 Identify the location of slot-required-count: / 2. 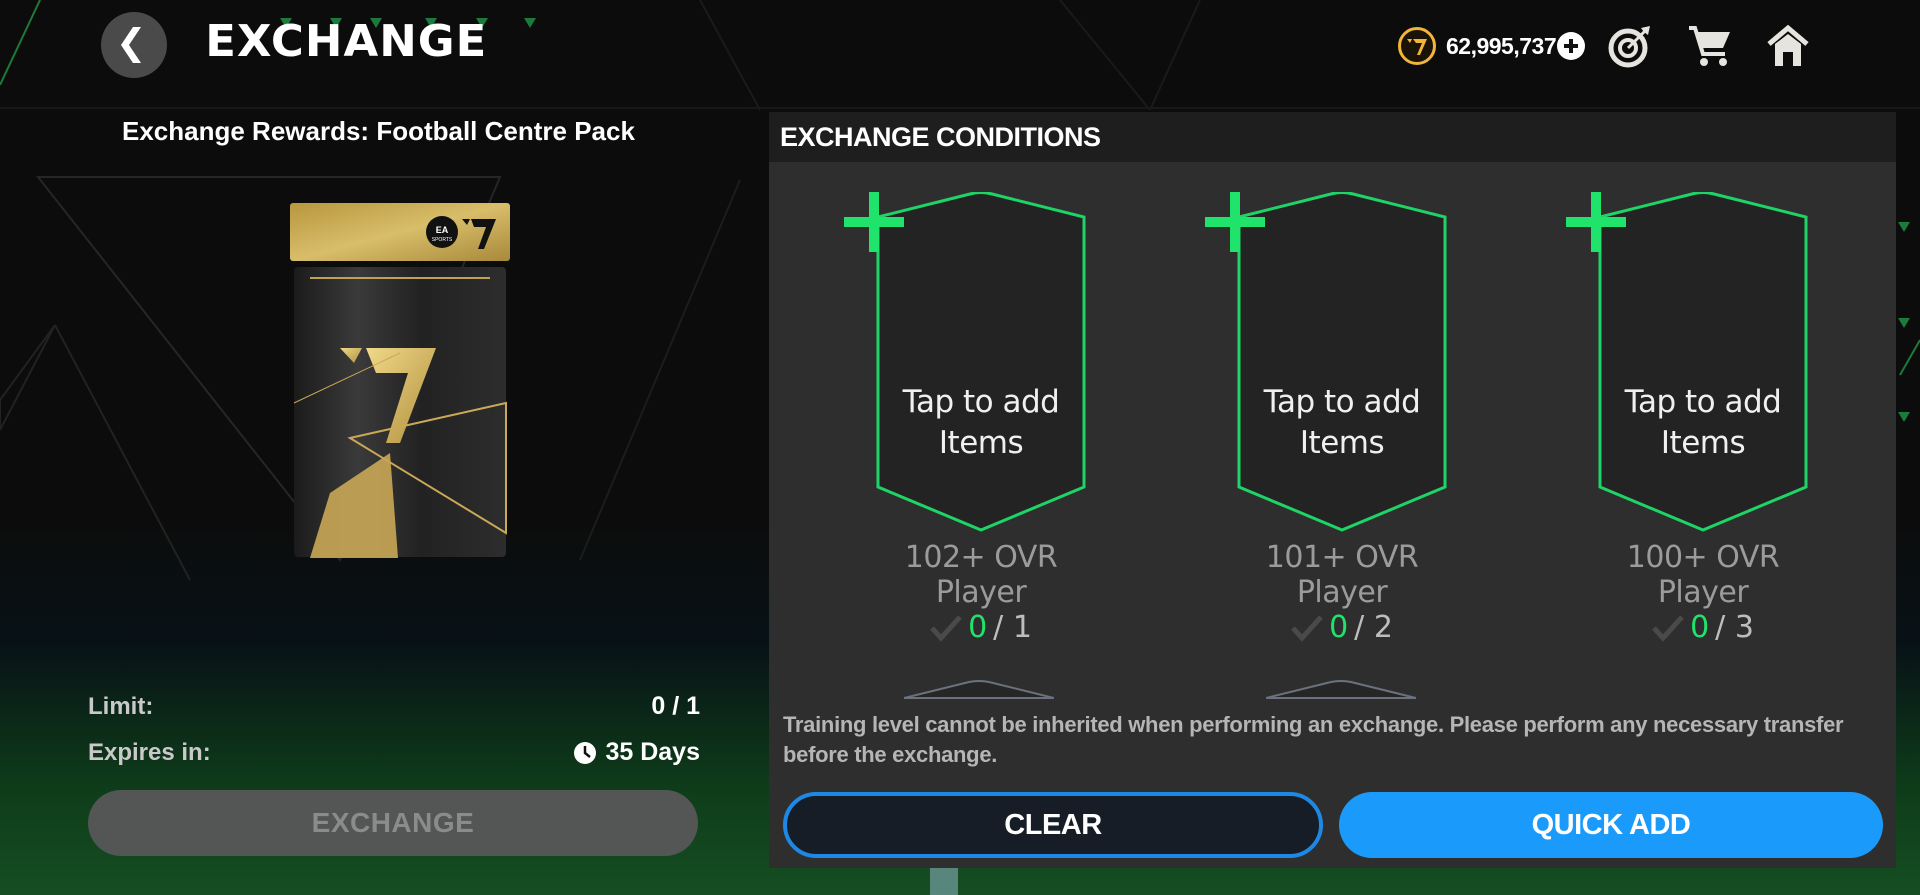
(1373, 627).